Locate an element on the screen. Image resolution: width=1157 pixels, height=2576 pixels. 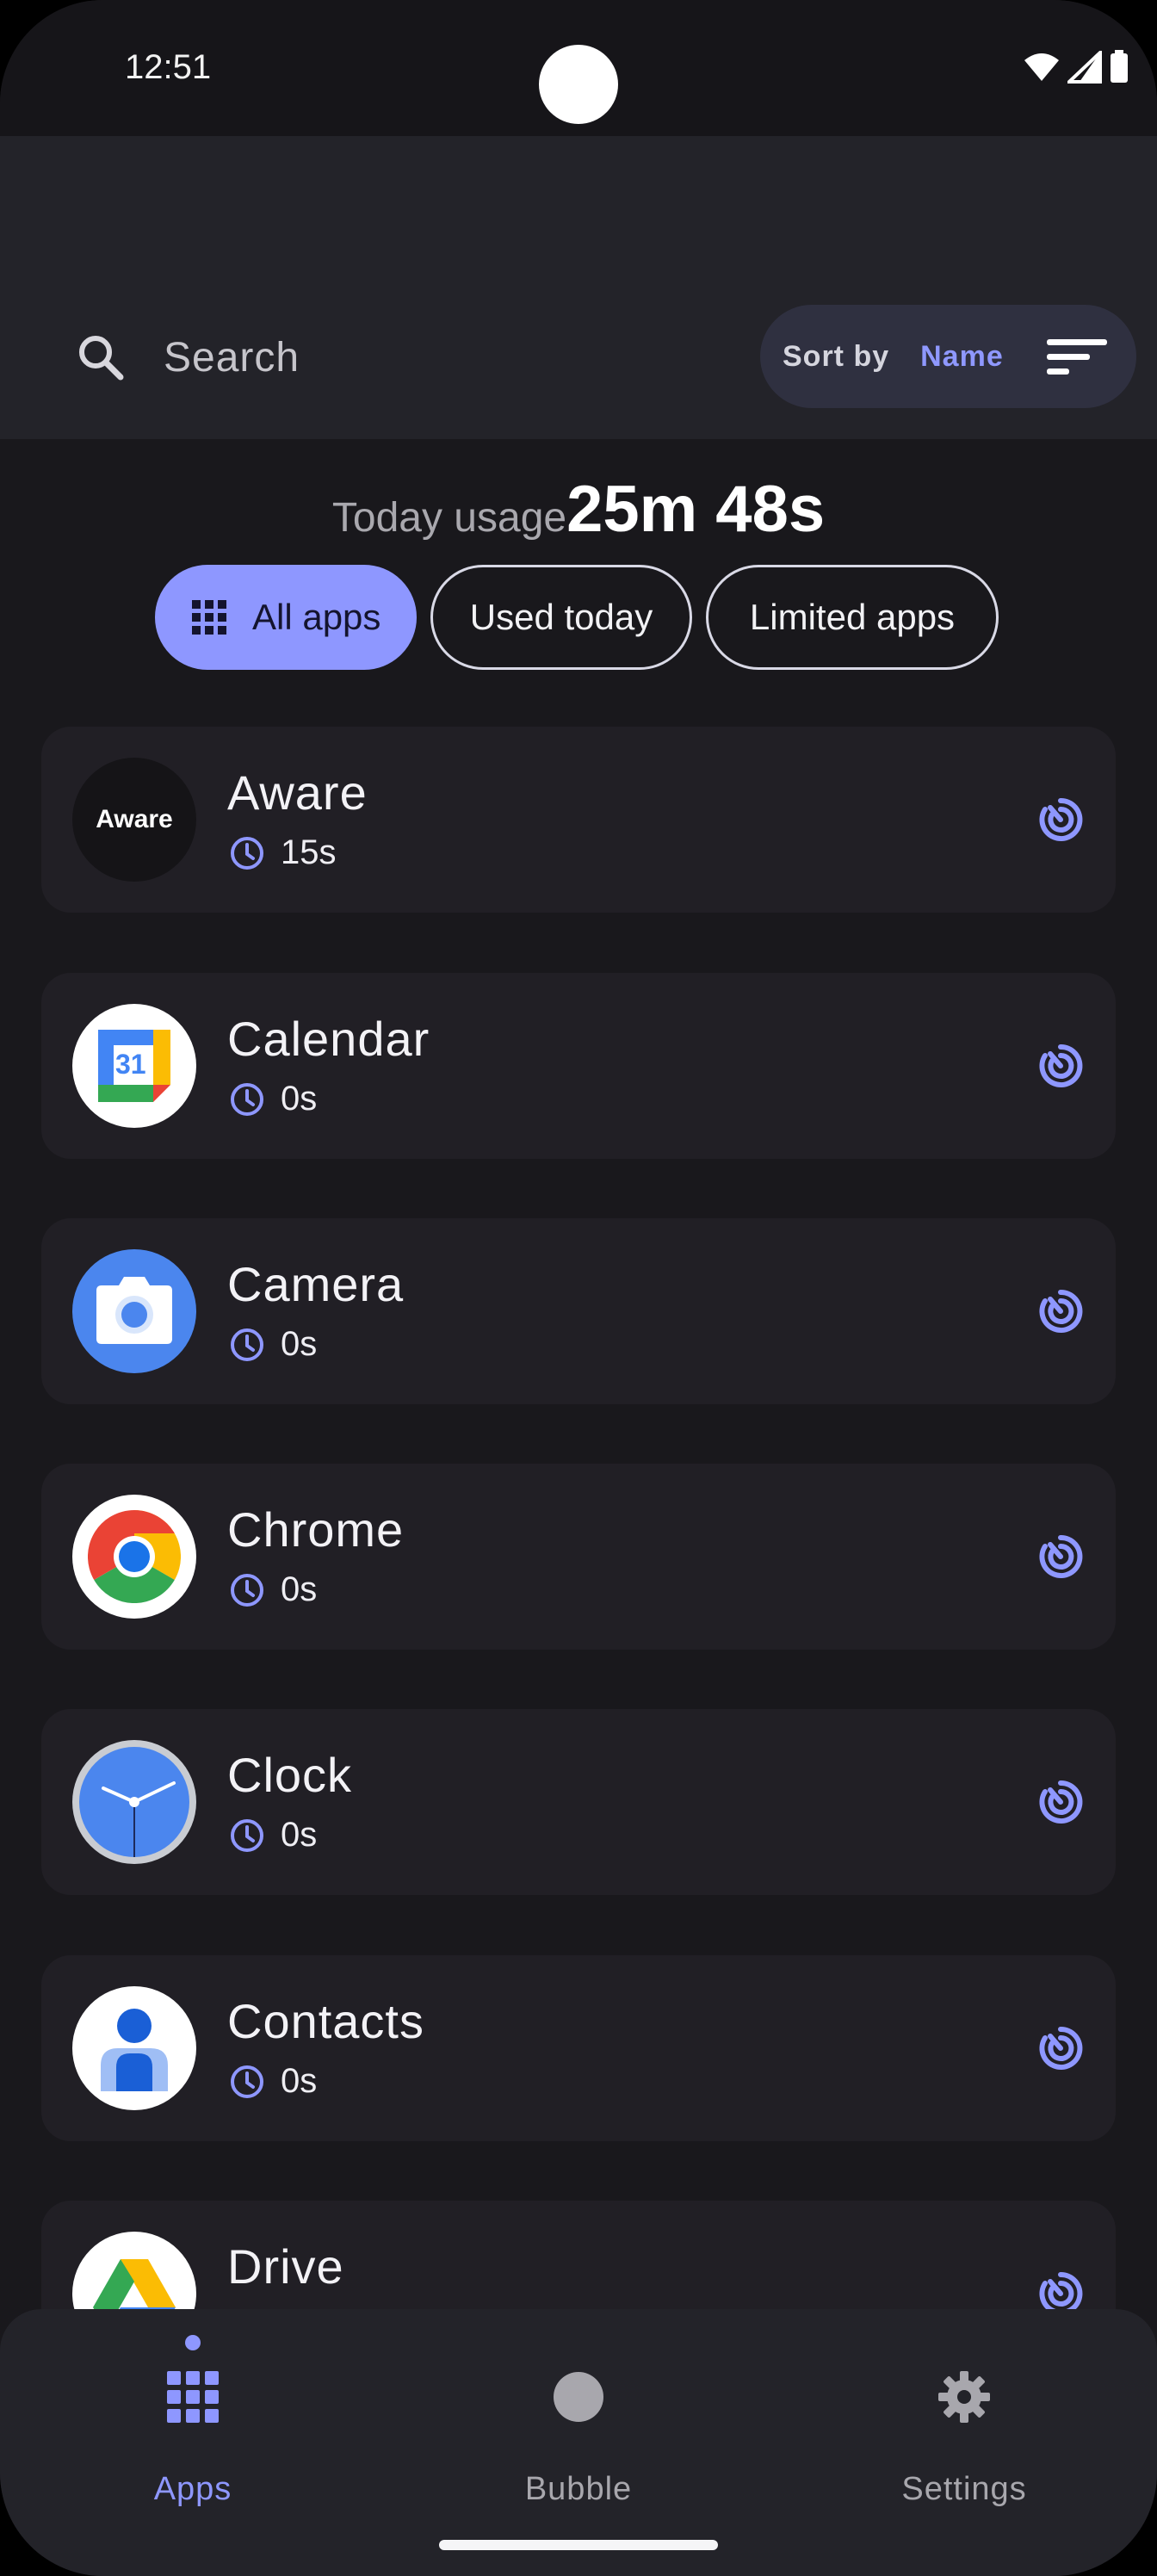
bottom-navigation: Apps Bubble Settings is located at coordinates (579, 2442).